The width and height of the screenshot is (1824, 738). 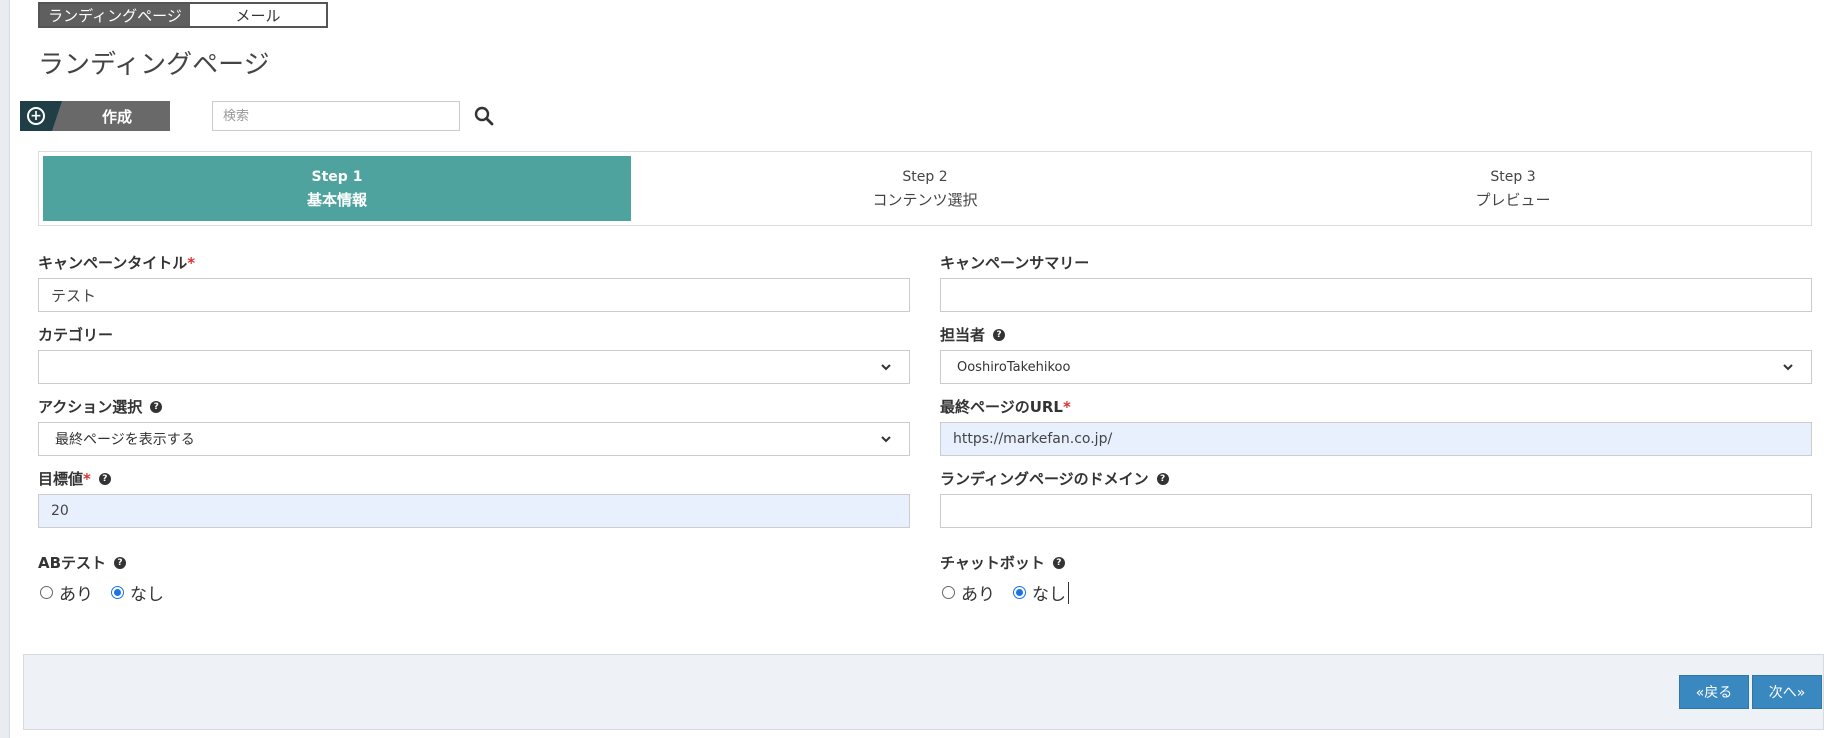 I want to click on chatbot-radio-group: あり なし, so click(x=1014, y=592).